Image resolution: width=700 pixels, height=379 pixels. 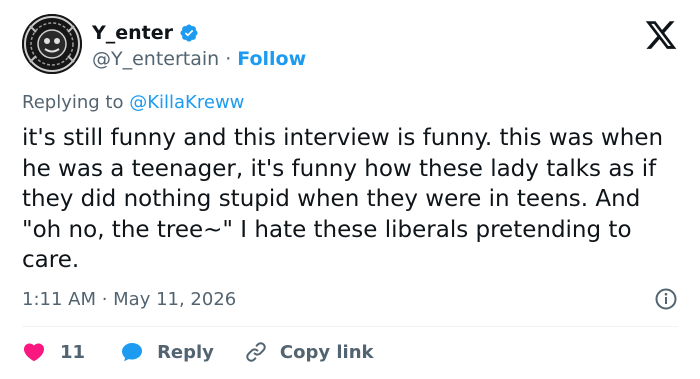 I want to click on divider, so click(x=350, y=326).